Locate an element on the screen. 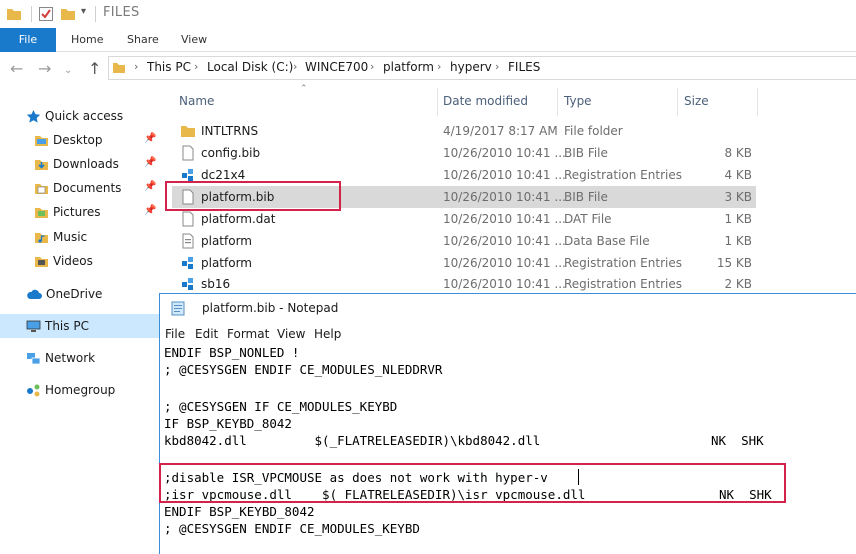 Image resolution: width=856 pixels, height=554 pixels. tab-file: File is located at coordinates (28, 40).